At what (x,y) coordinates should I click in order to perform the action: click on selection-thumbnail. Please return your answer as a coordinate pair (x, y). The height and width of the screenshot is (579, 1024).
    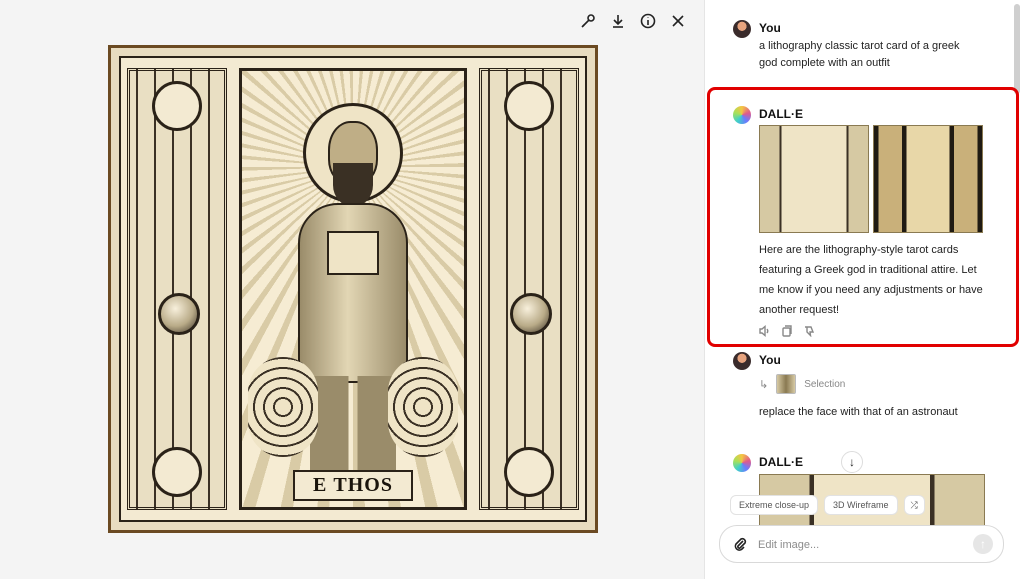
    Looking at the image, I should click on (786, 384).